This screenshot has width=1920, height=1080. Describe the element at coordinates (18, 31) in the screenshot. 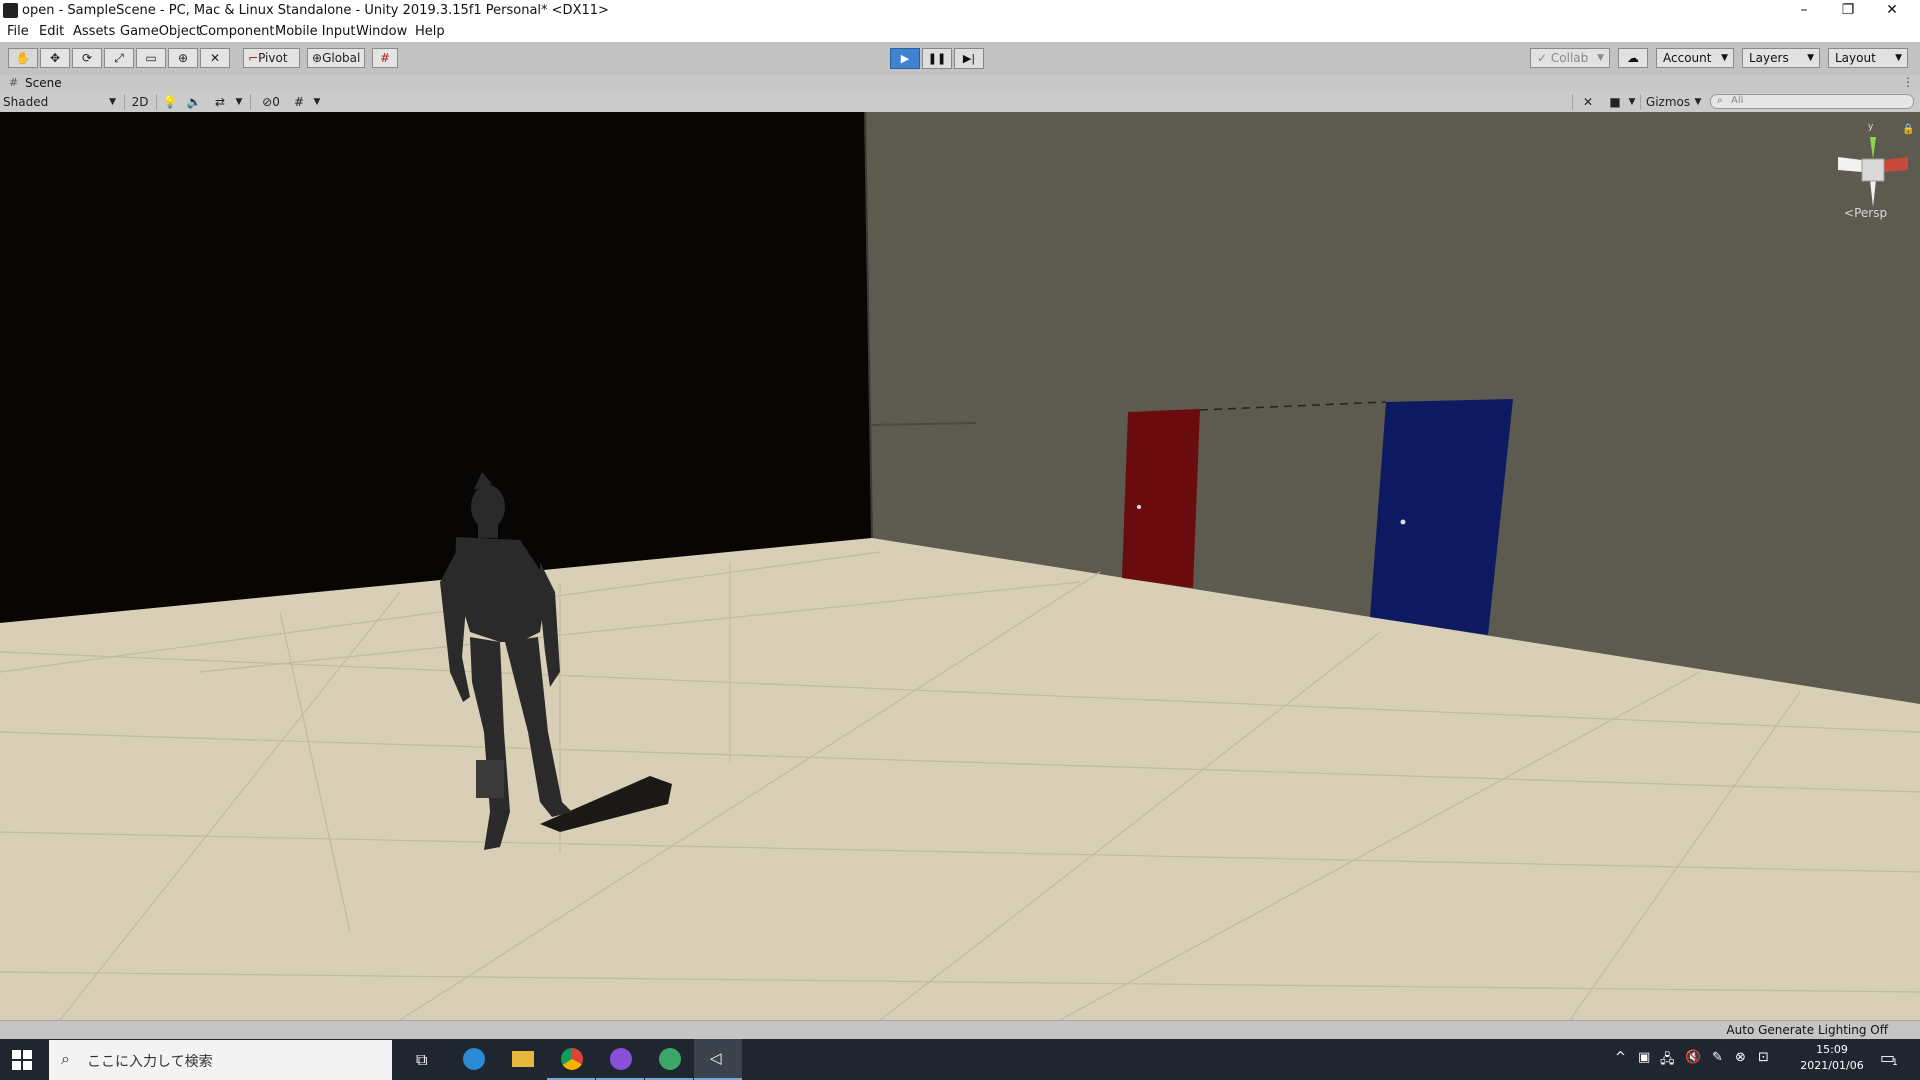

I see `menu-file: File` at that location.